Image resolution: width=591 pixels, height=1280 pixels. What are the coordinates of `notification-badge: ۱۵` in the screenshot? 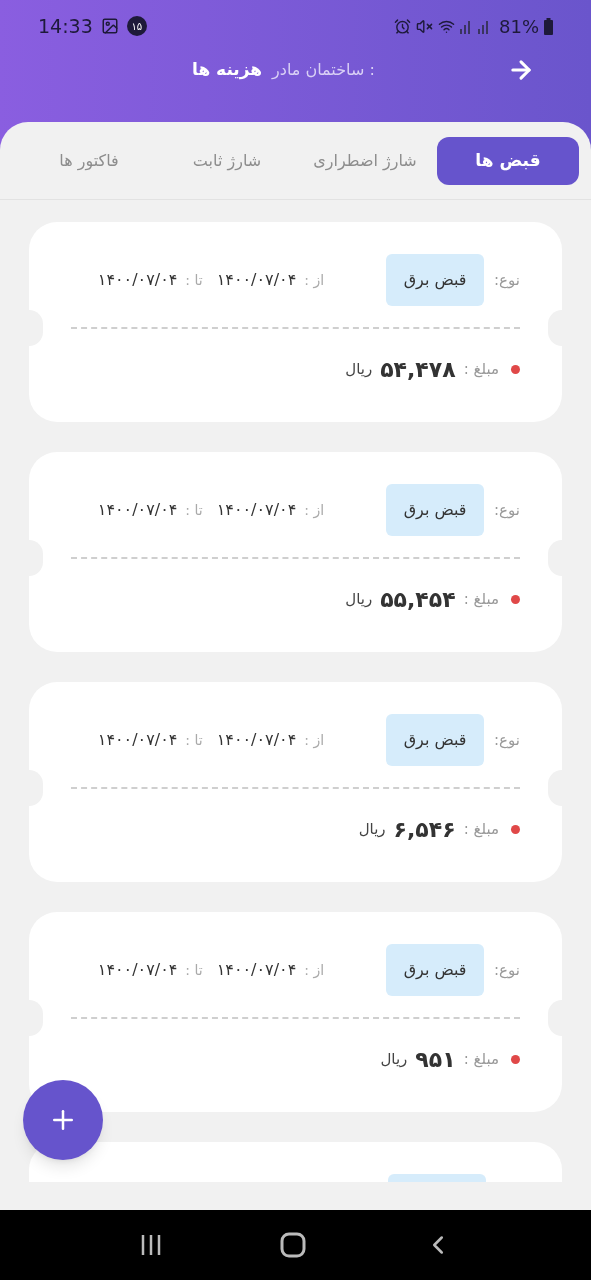 It's located at (136, 26).